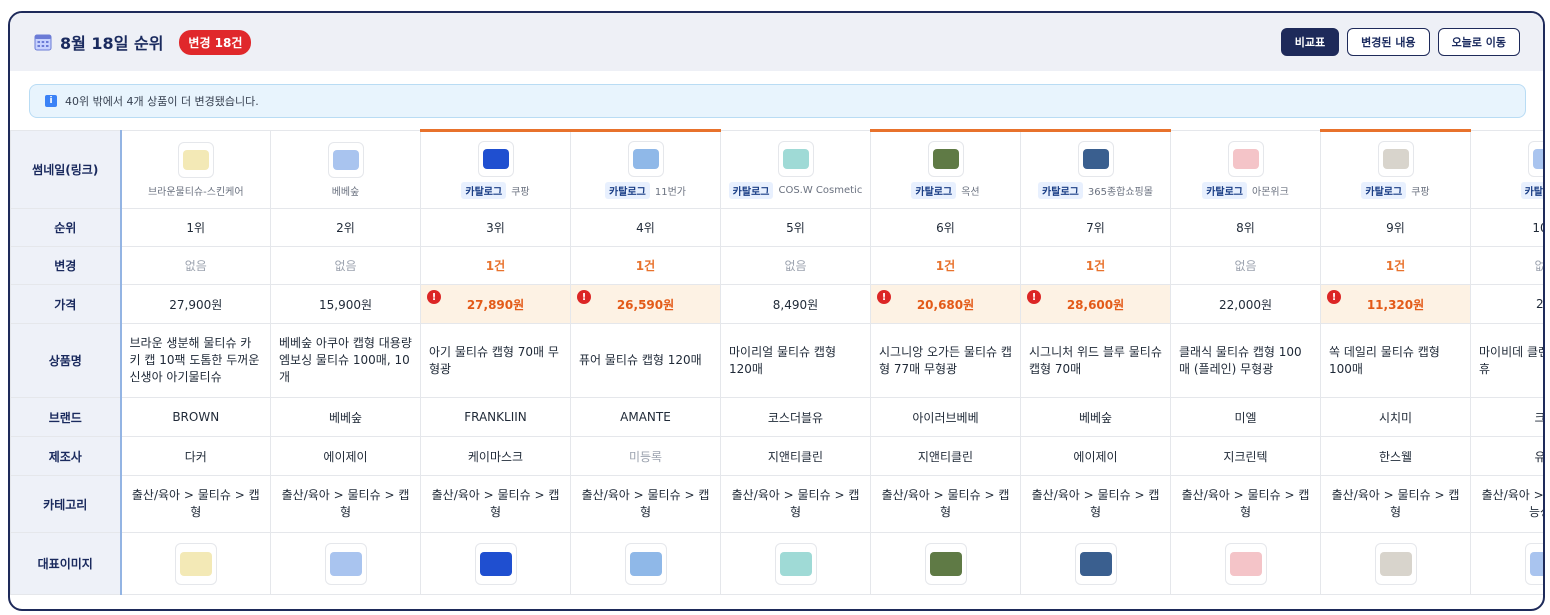 Image resolution: width=1550 pixels, height=615 pixels. What do you see at coordinates (66, 169) in the screenshot?
I see `row-header-thumbnail: 썸네일(링크)` at bounding box center [66, 169].